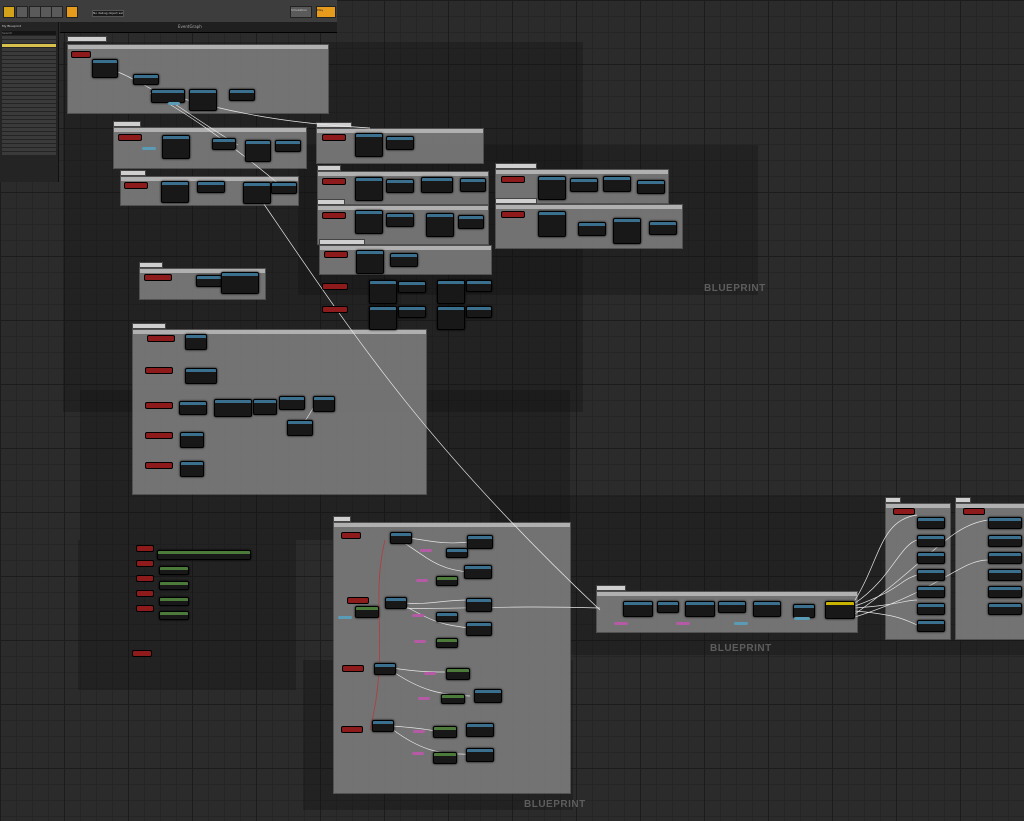 The image size is (1024, 821). What do you see at coordinates (198, 27) in the screenshot?
I see `graph-tab: EventGraph` at bounding box center [198, 27].